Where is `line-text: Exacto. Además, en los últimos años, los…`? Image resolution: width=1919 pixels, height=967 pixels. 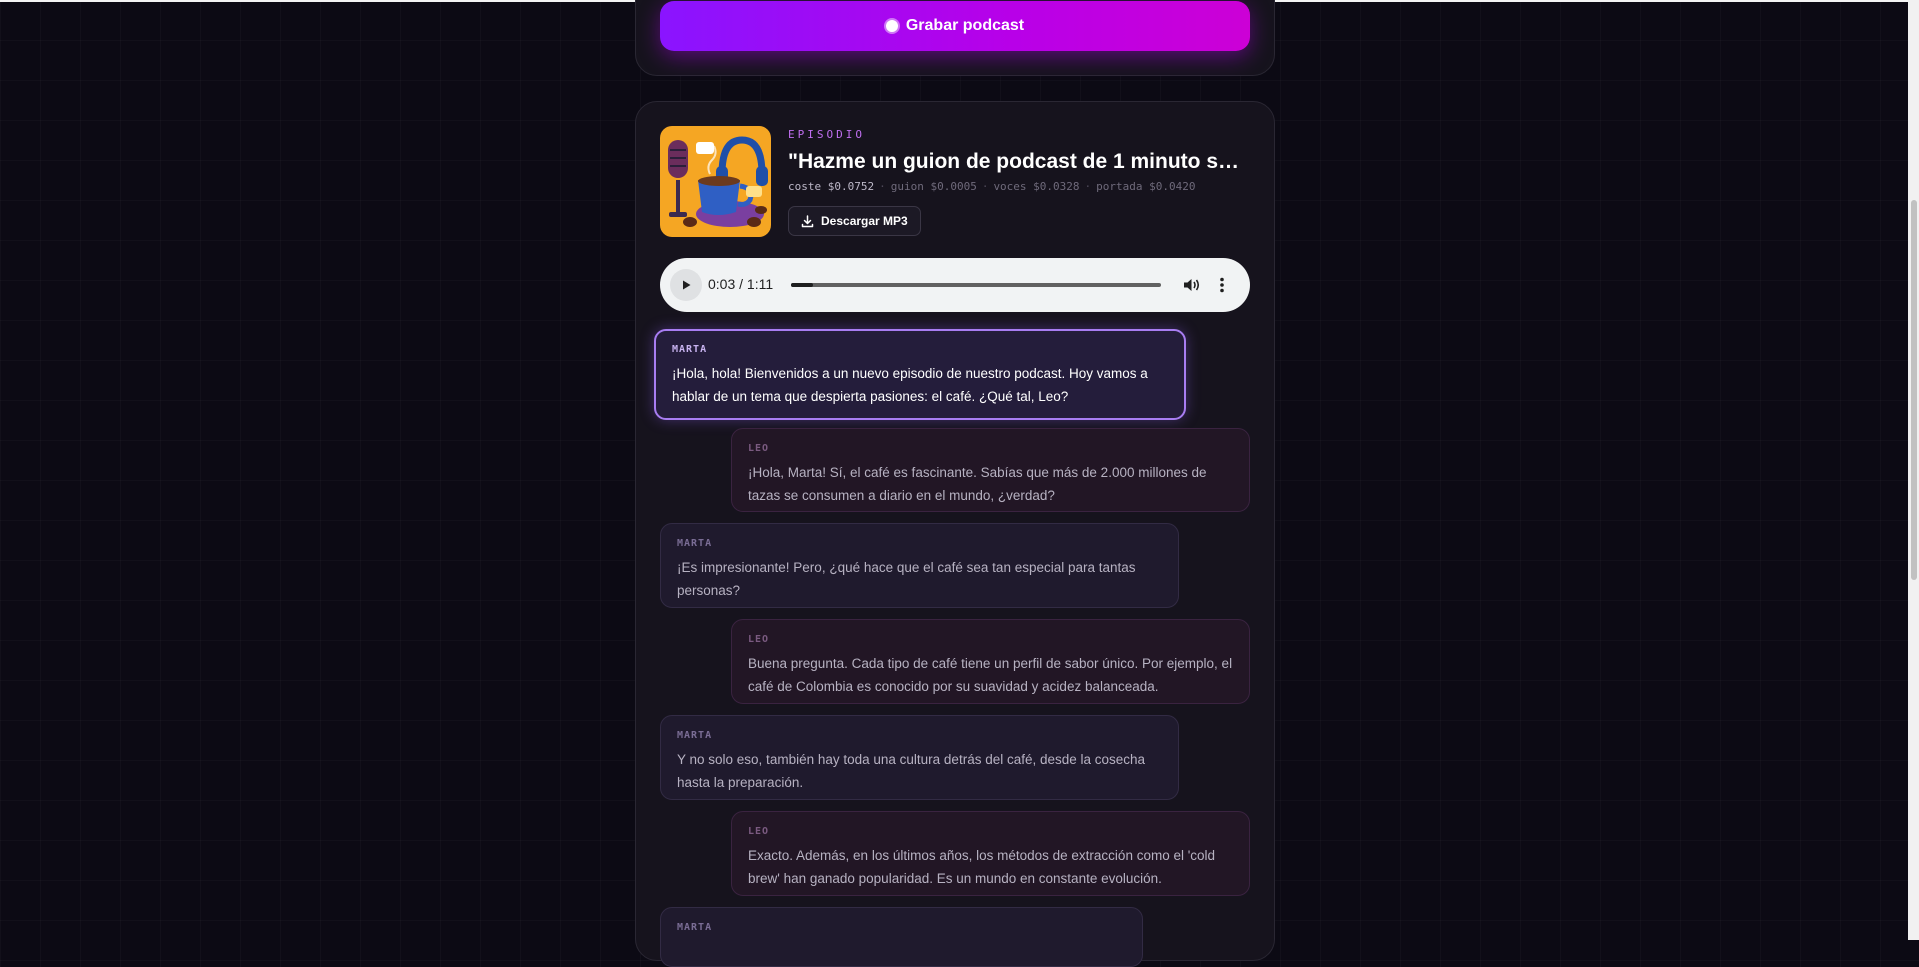 line-text: Exacto. Además, en los últimos años, los… is located at coordinates (982, 867).